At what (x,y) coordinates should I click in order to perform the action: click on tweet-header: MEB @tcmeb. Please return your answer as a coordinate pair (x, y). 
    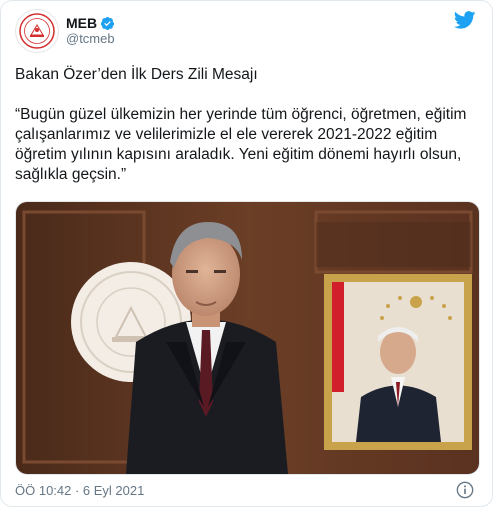
    Looking at the image, I should click on (65, 31).